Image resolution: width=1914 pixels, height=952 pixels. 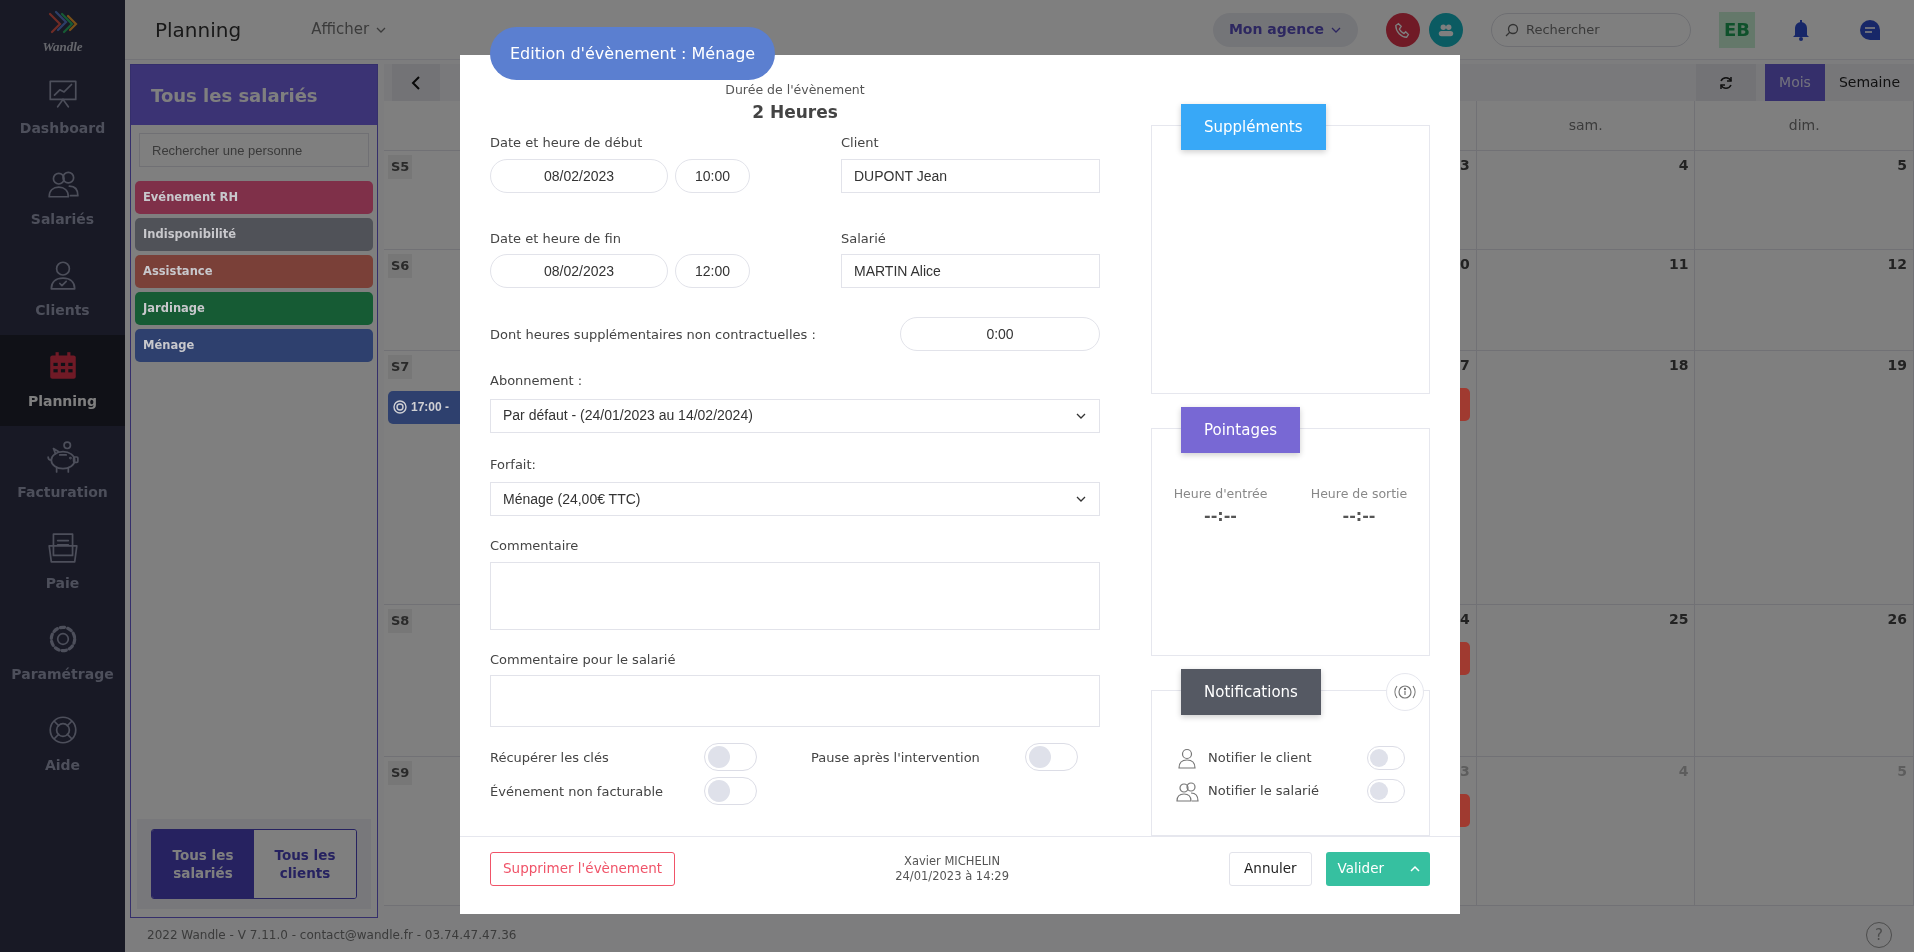 I want to click on week-label: S6, so click(x=400, y=266).